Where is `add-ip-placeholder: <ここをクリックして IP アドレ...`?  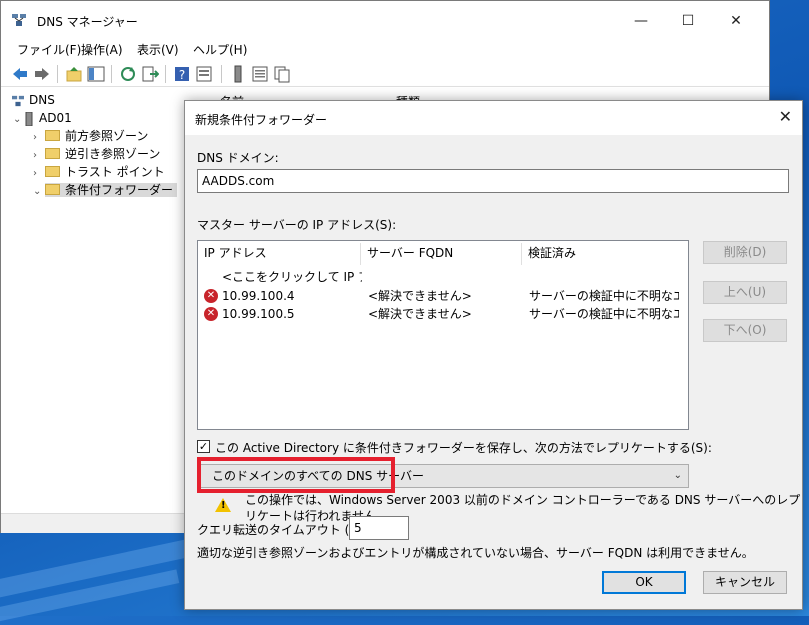 add-ip-placeholder: <ここをクリックして IP アドレ... is located at coordinates (292, 277).